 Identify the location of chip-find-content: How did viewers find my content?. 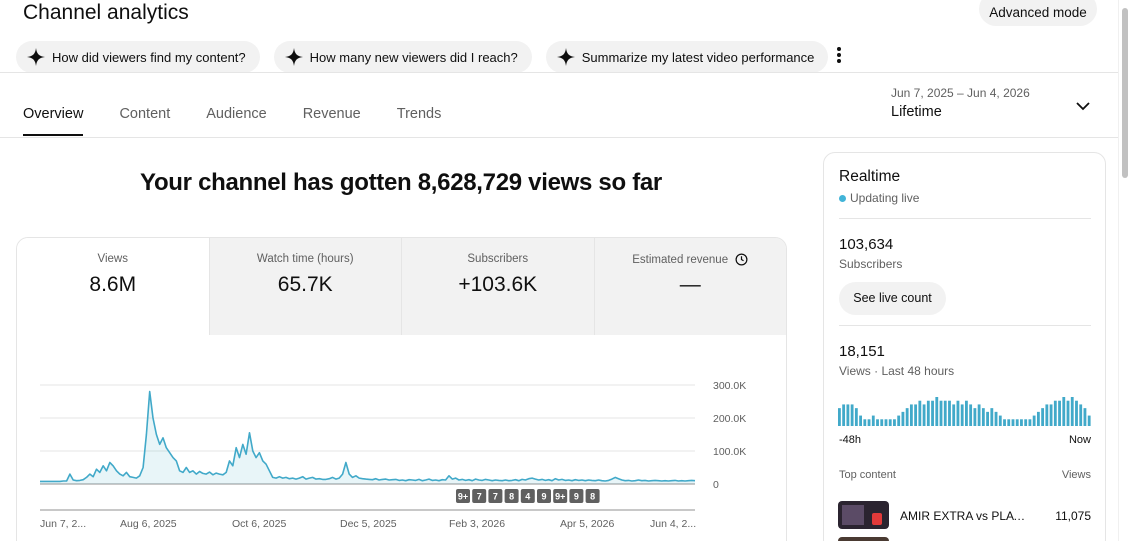
(138, 57).